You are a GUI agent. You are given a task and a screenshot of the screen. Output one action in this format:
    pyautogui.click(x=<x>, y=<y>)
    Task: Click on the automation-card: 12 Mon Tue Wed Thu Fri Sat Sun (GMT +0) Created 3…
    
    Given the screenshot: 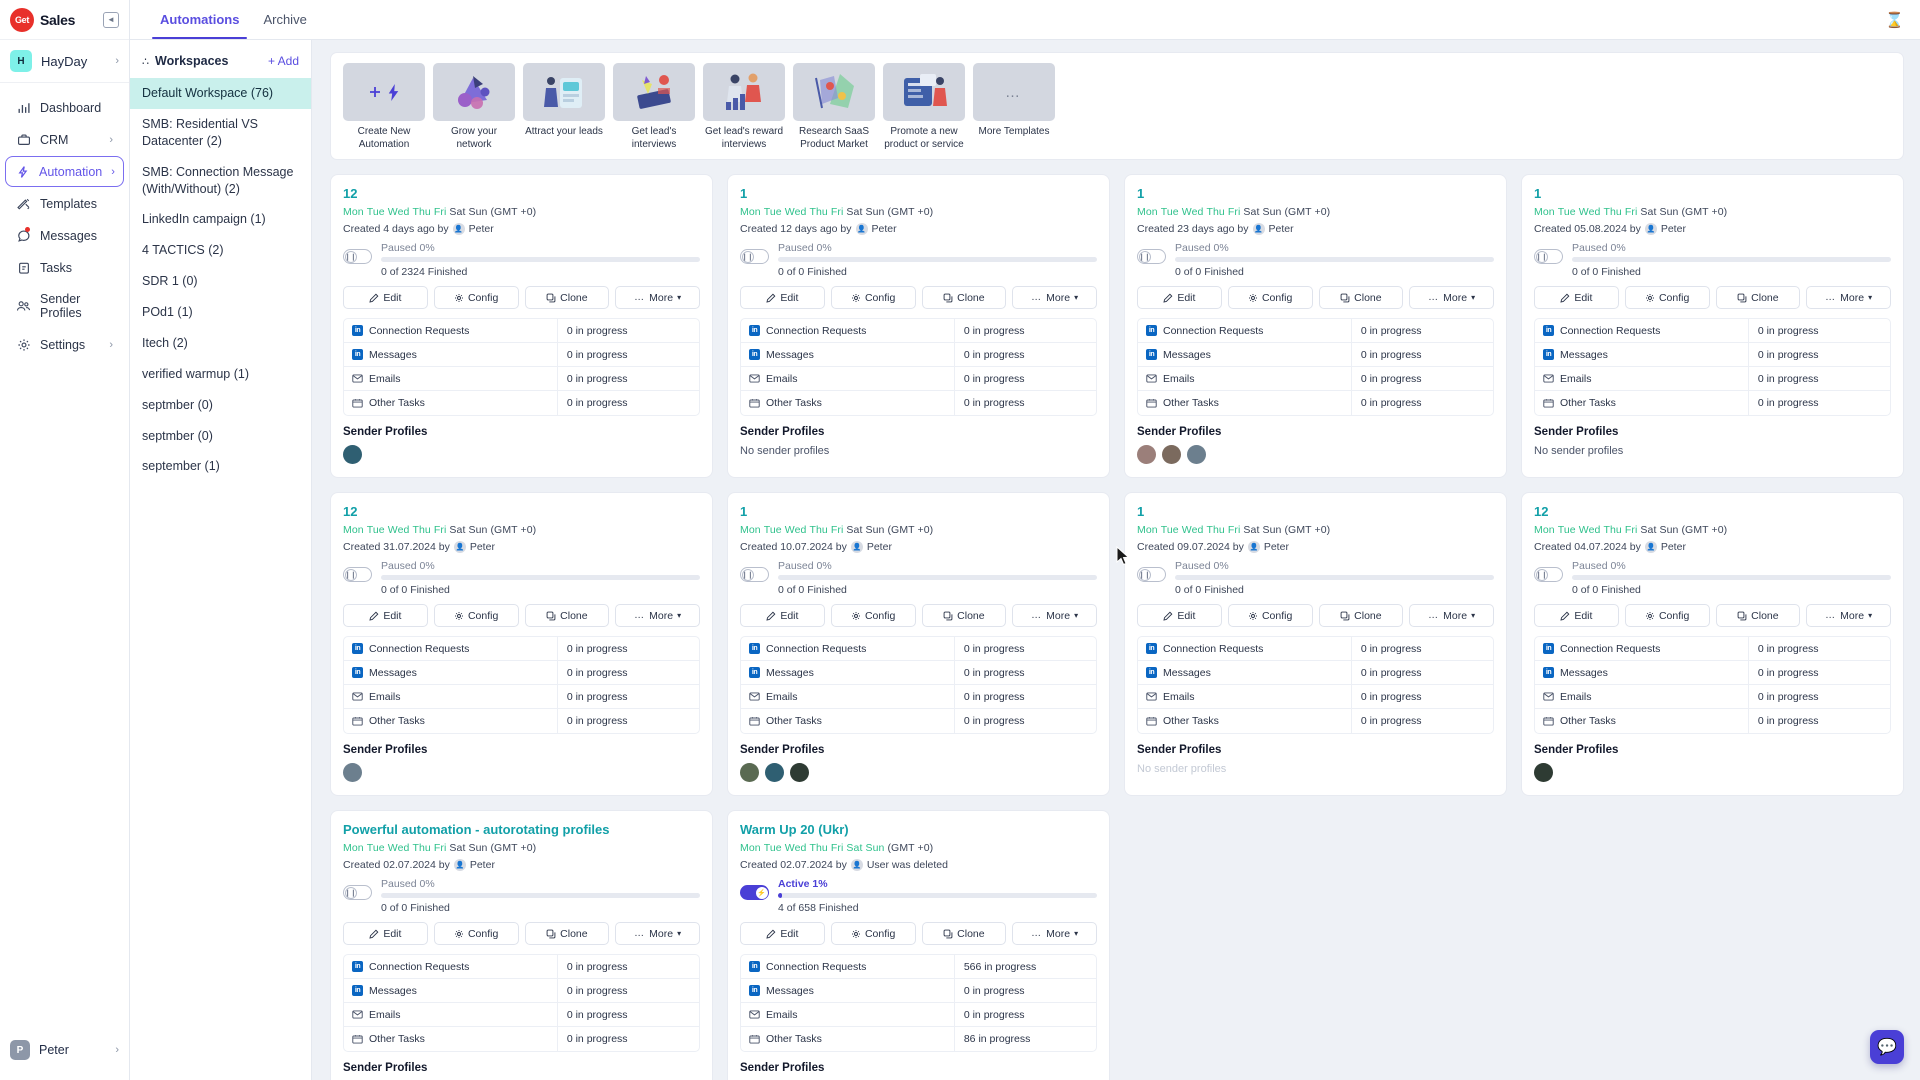 What is the action you would take?
    pyautogui.click(x=521, y=644)
    